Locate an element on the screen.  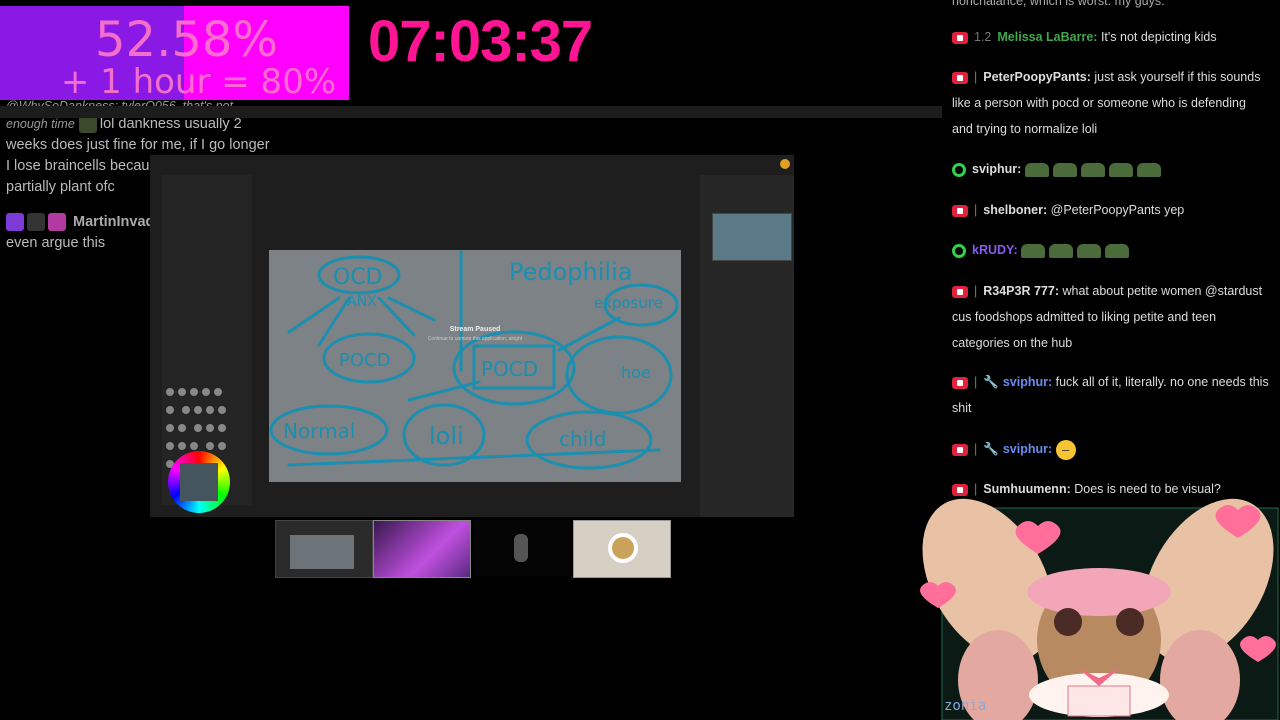
canvas-word: Normal is located at coordinates (319, 431).